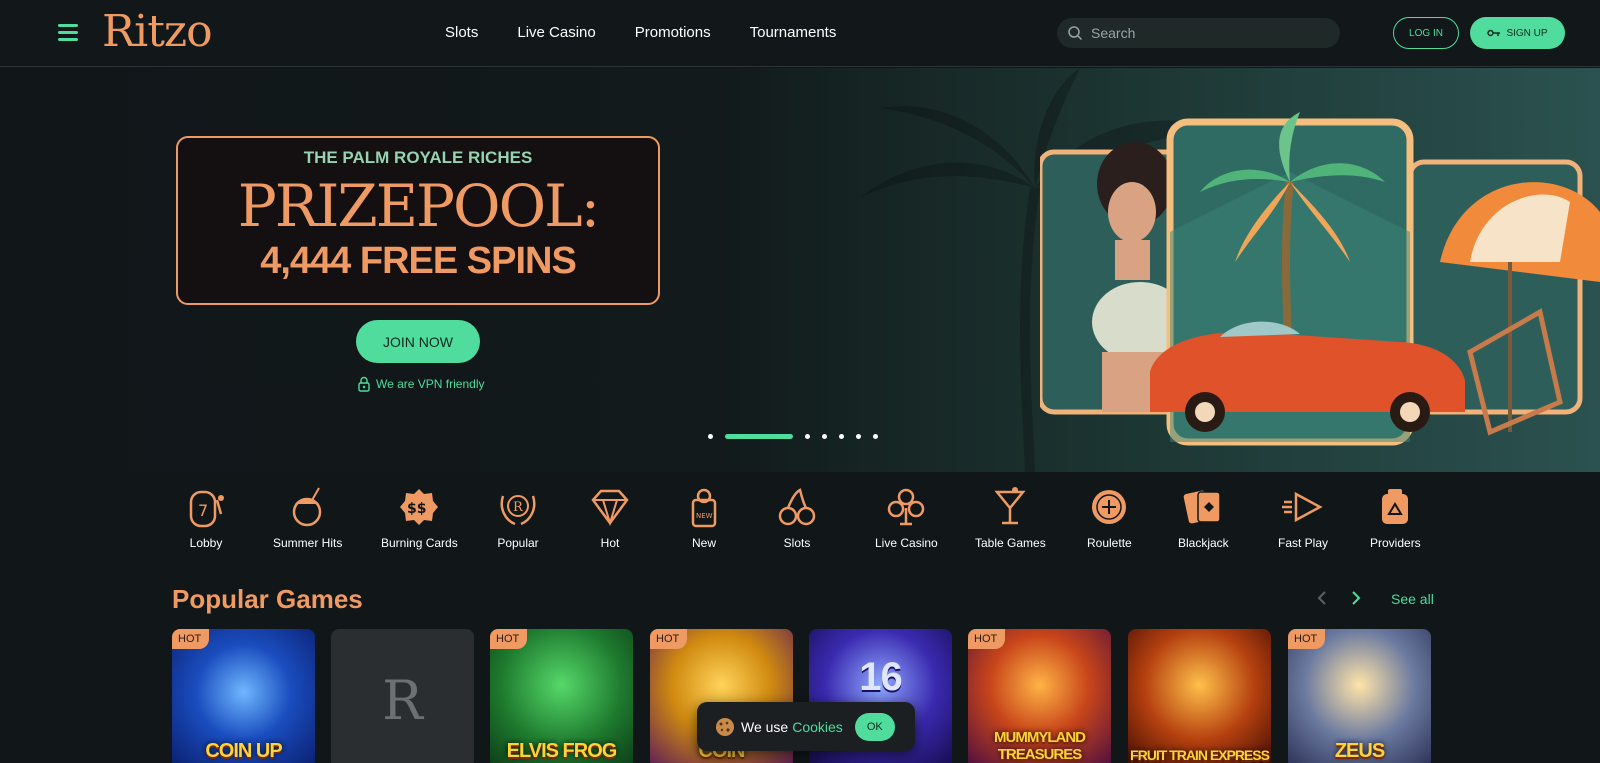 The width and height of the screenshot is (1600, 763). What do you see at coordinates (1322, 598) in the screenshot?
I see `chevron-left-icon` at bounding box center [1322, 598].